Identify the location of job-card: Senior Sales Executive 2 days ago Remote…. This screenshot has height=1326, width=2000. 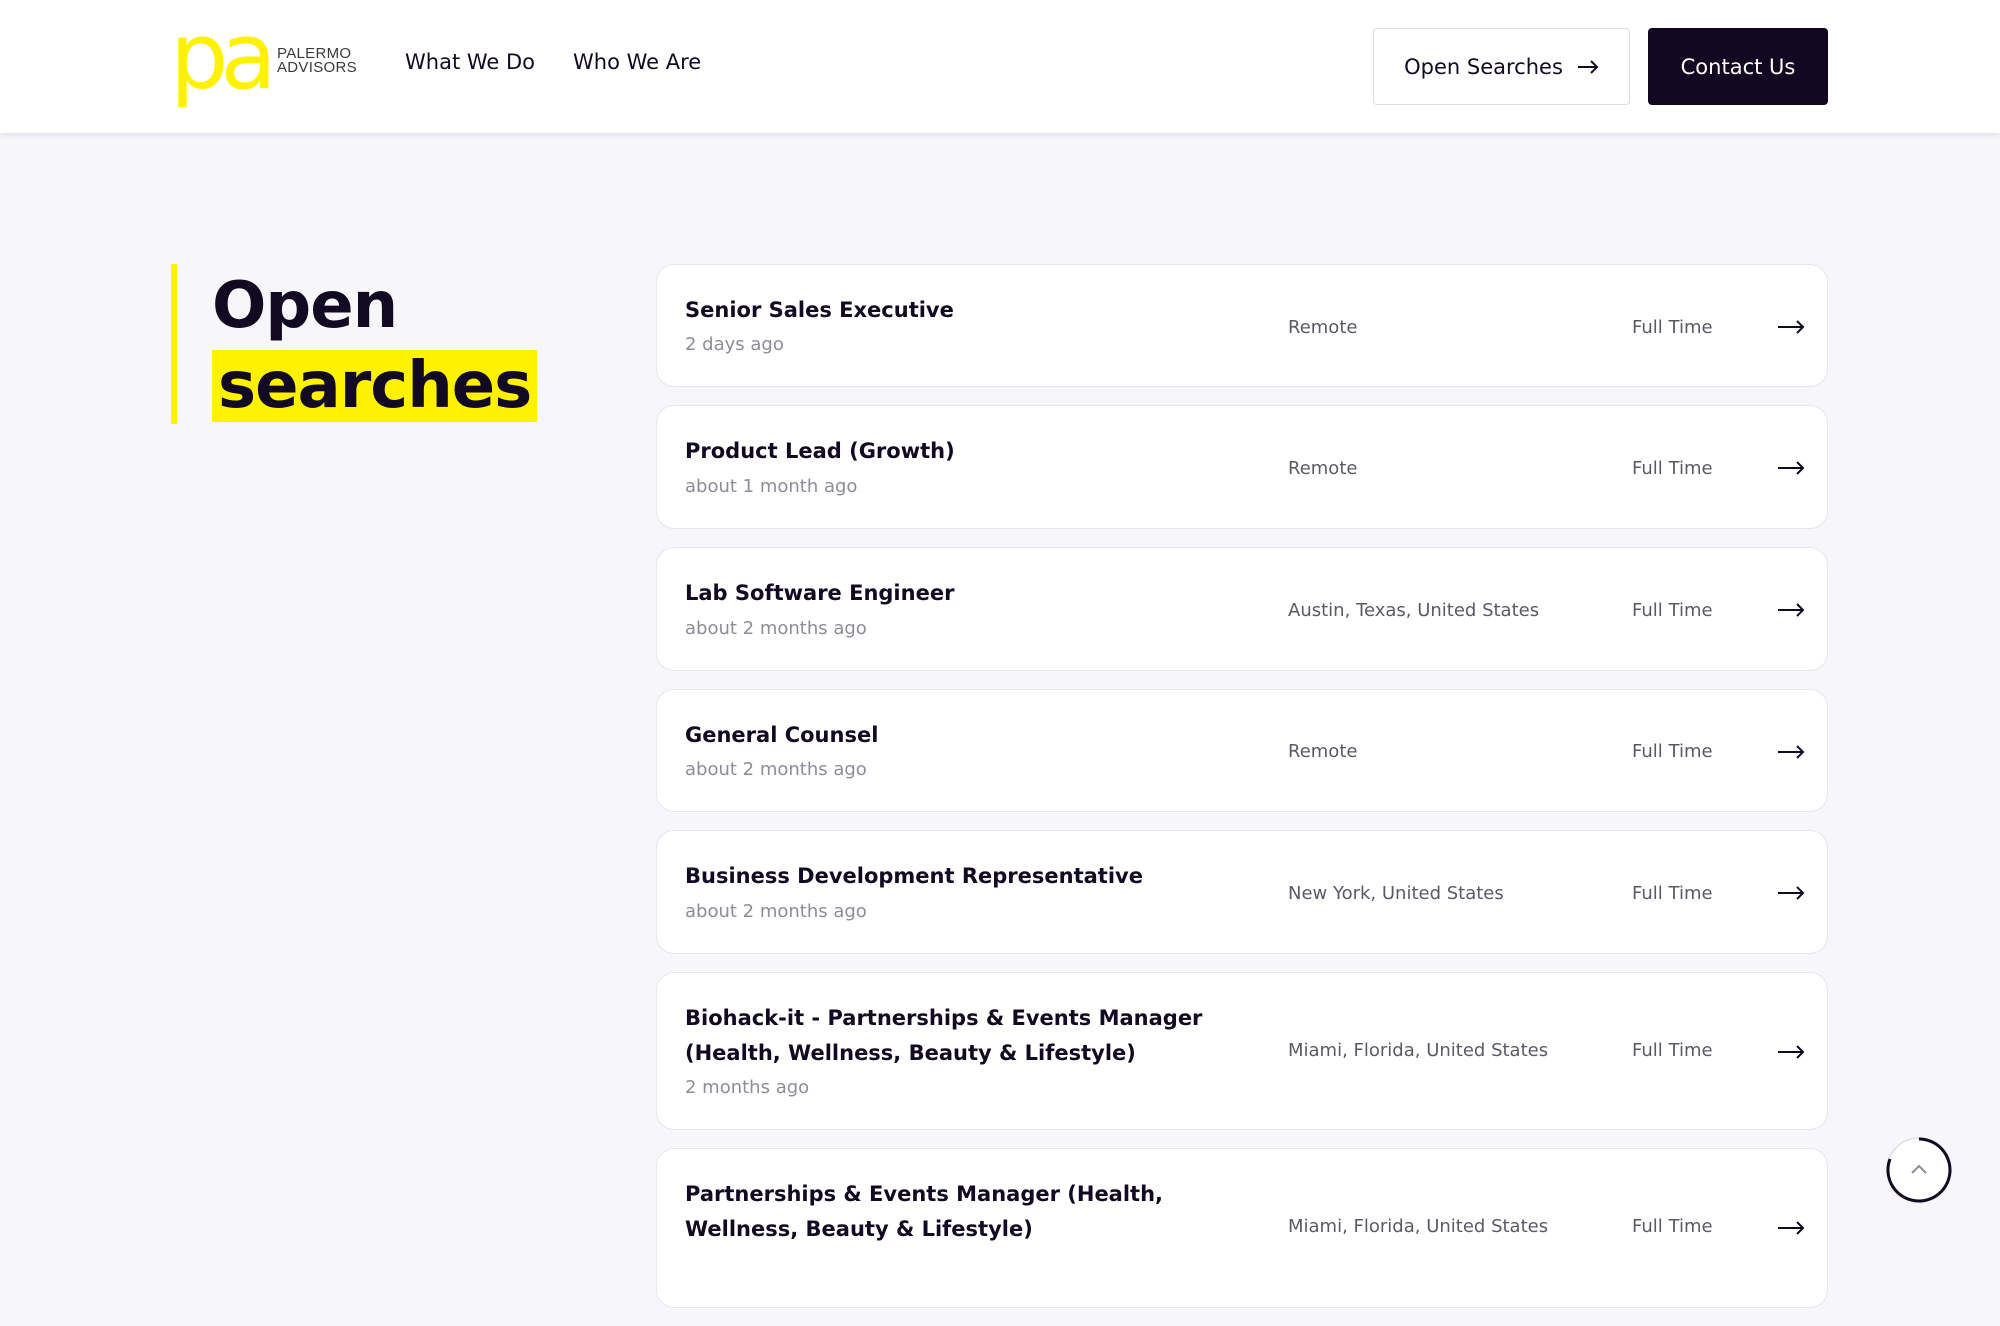
(1242, 325).